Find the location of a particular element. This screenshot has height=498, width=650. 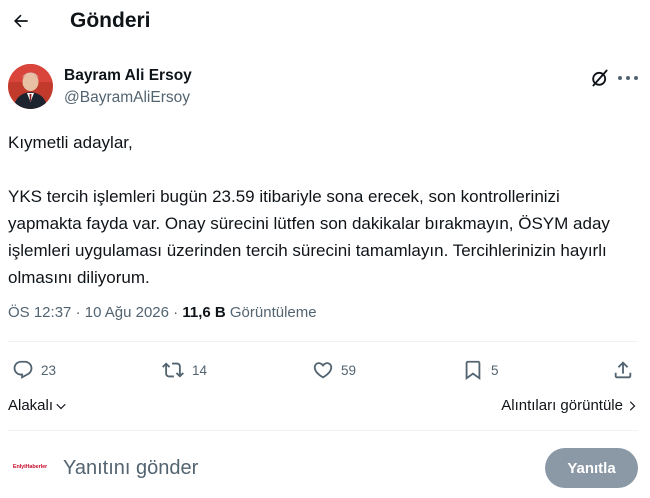

share-button is located at coordinates (623, 370).